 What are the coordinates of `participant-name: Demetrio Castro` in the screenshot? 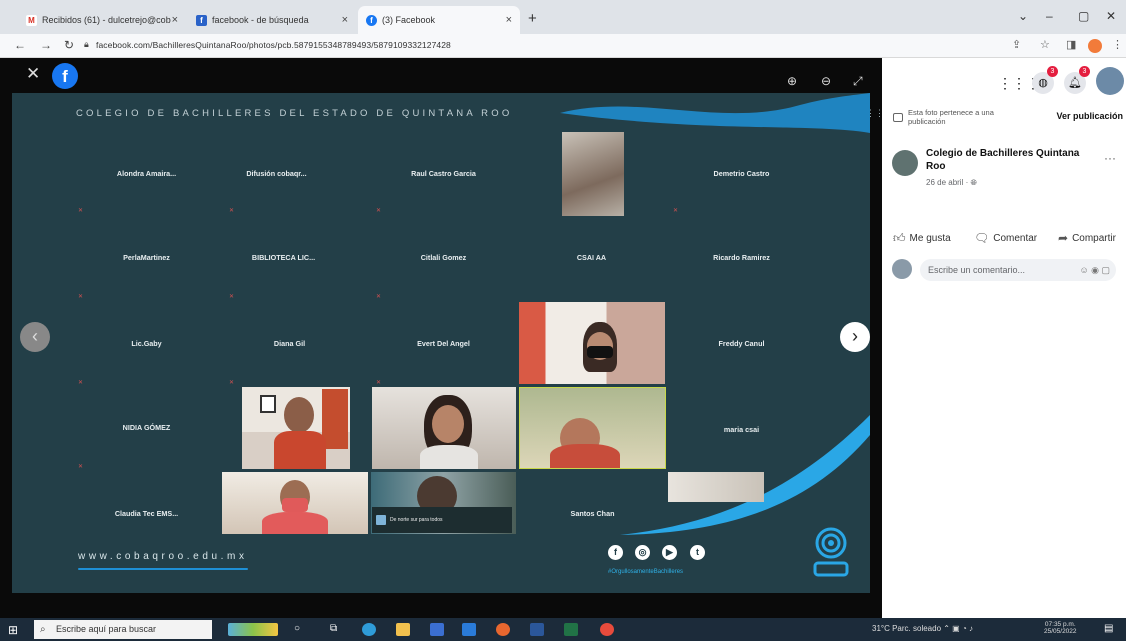 It's located at (741, 173).